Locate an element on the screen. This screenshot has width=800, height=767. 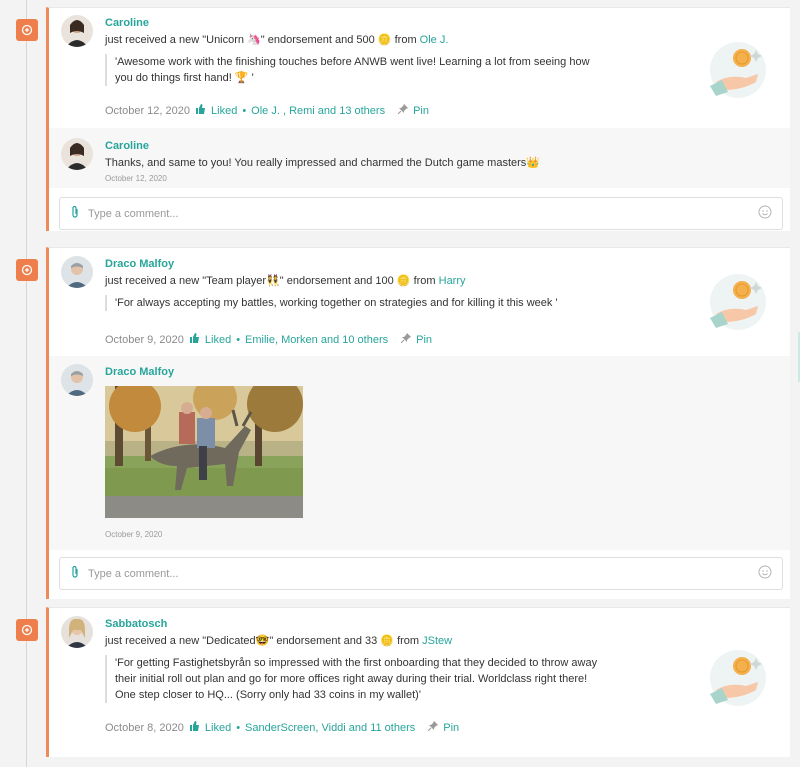
post-date: October 12, 2020 is located at coordinates (148, 110).